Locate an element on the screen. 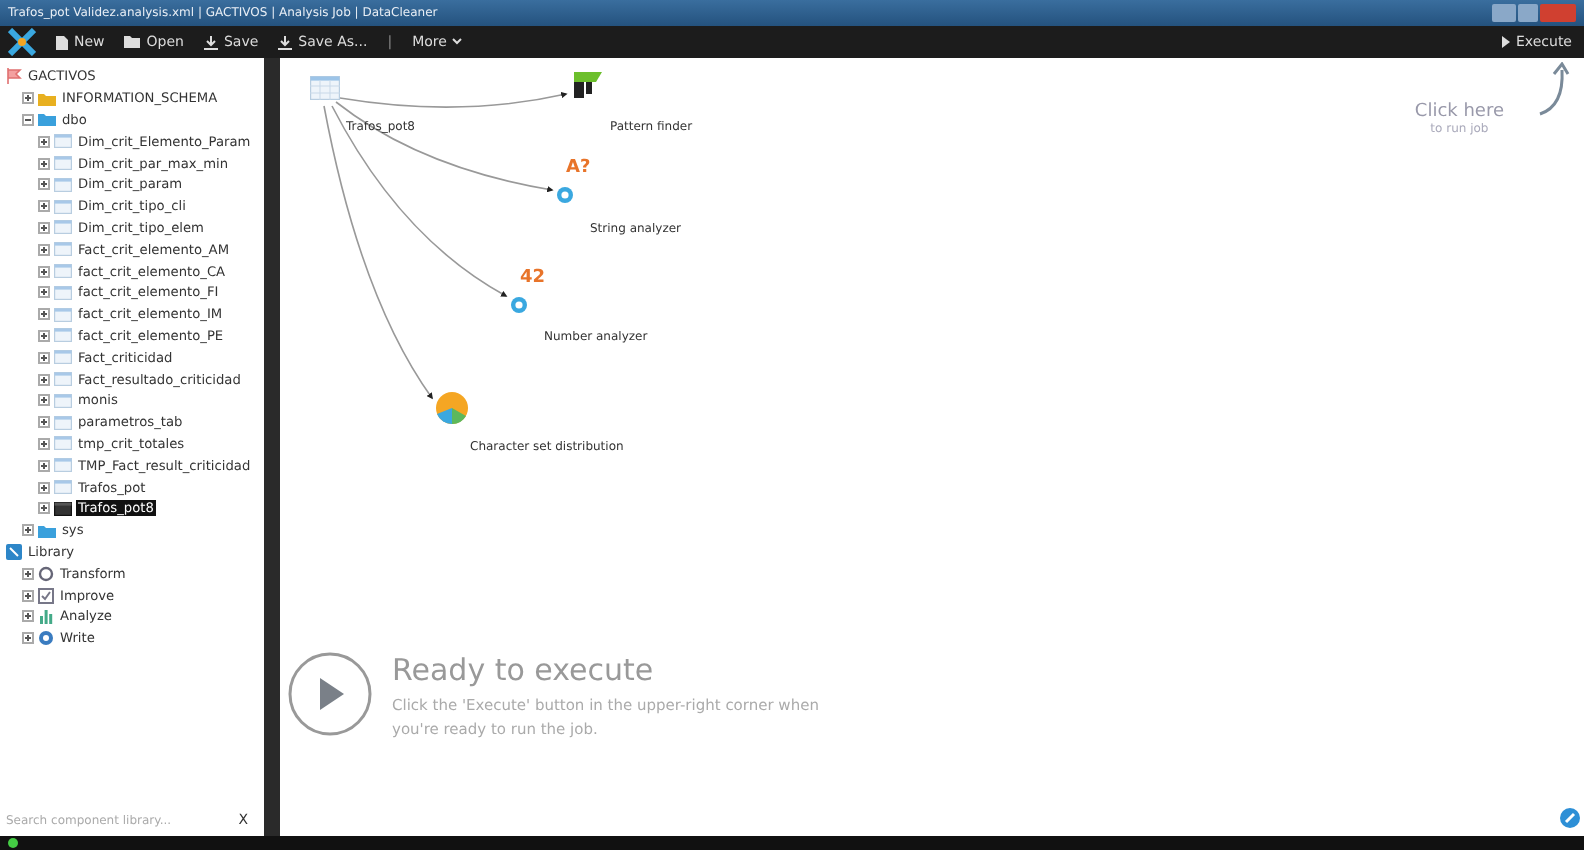 This screenshot has height=850, width=1584. hint-title: Click here is located at coordinates (1459, 112).